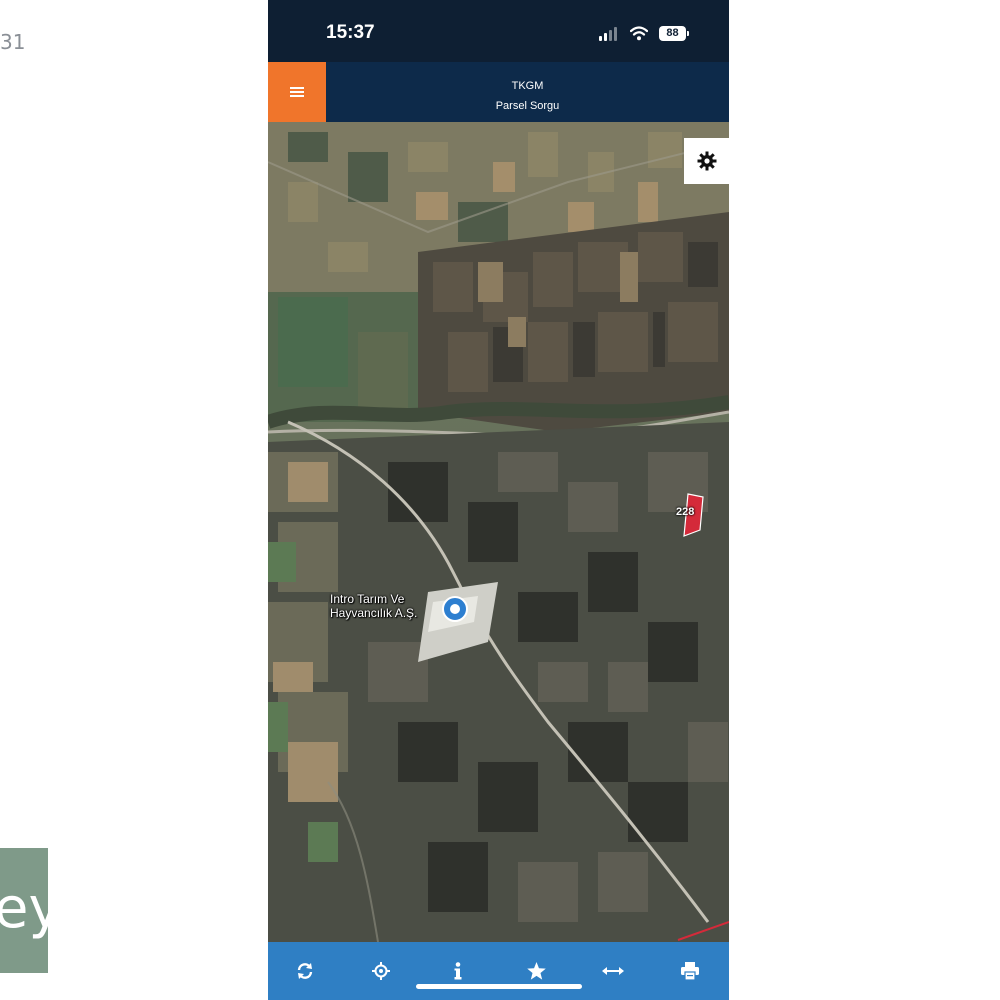 The image size is (1000, 1000). What do you see at coordinates (639, 33) in the screenshot?
I see `wifi-icon` at bounding box center [639, 33].